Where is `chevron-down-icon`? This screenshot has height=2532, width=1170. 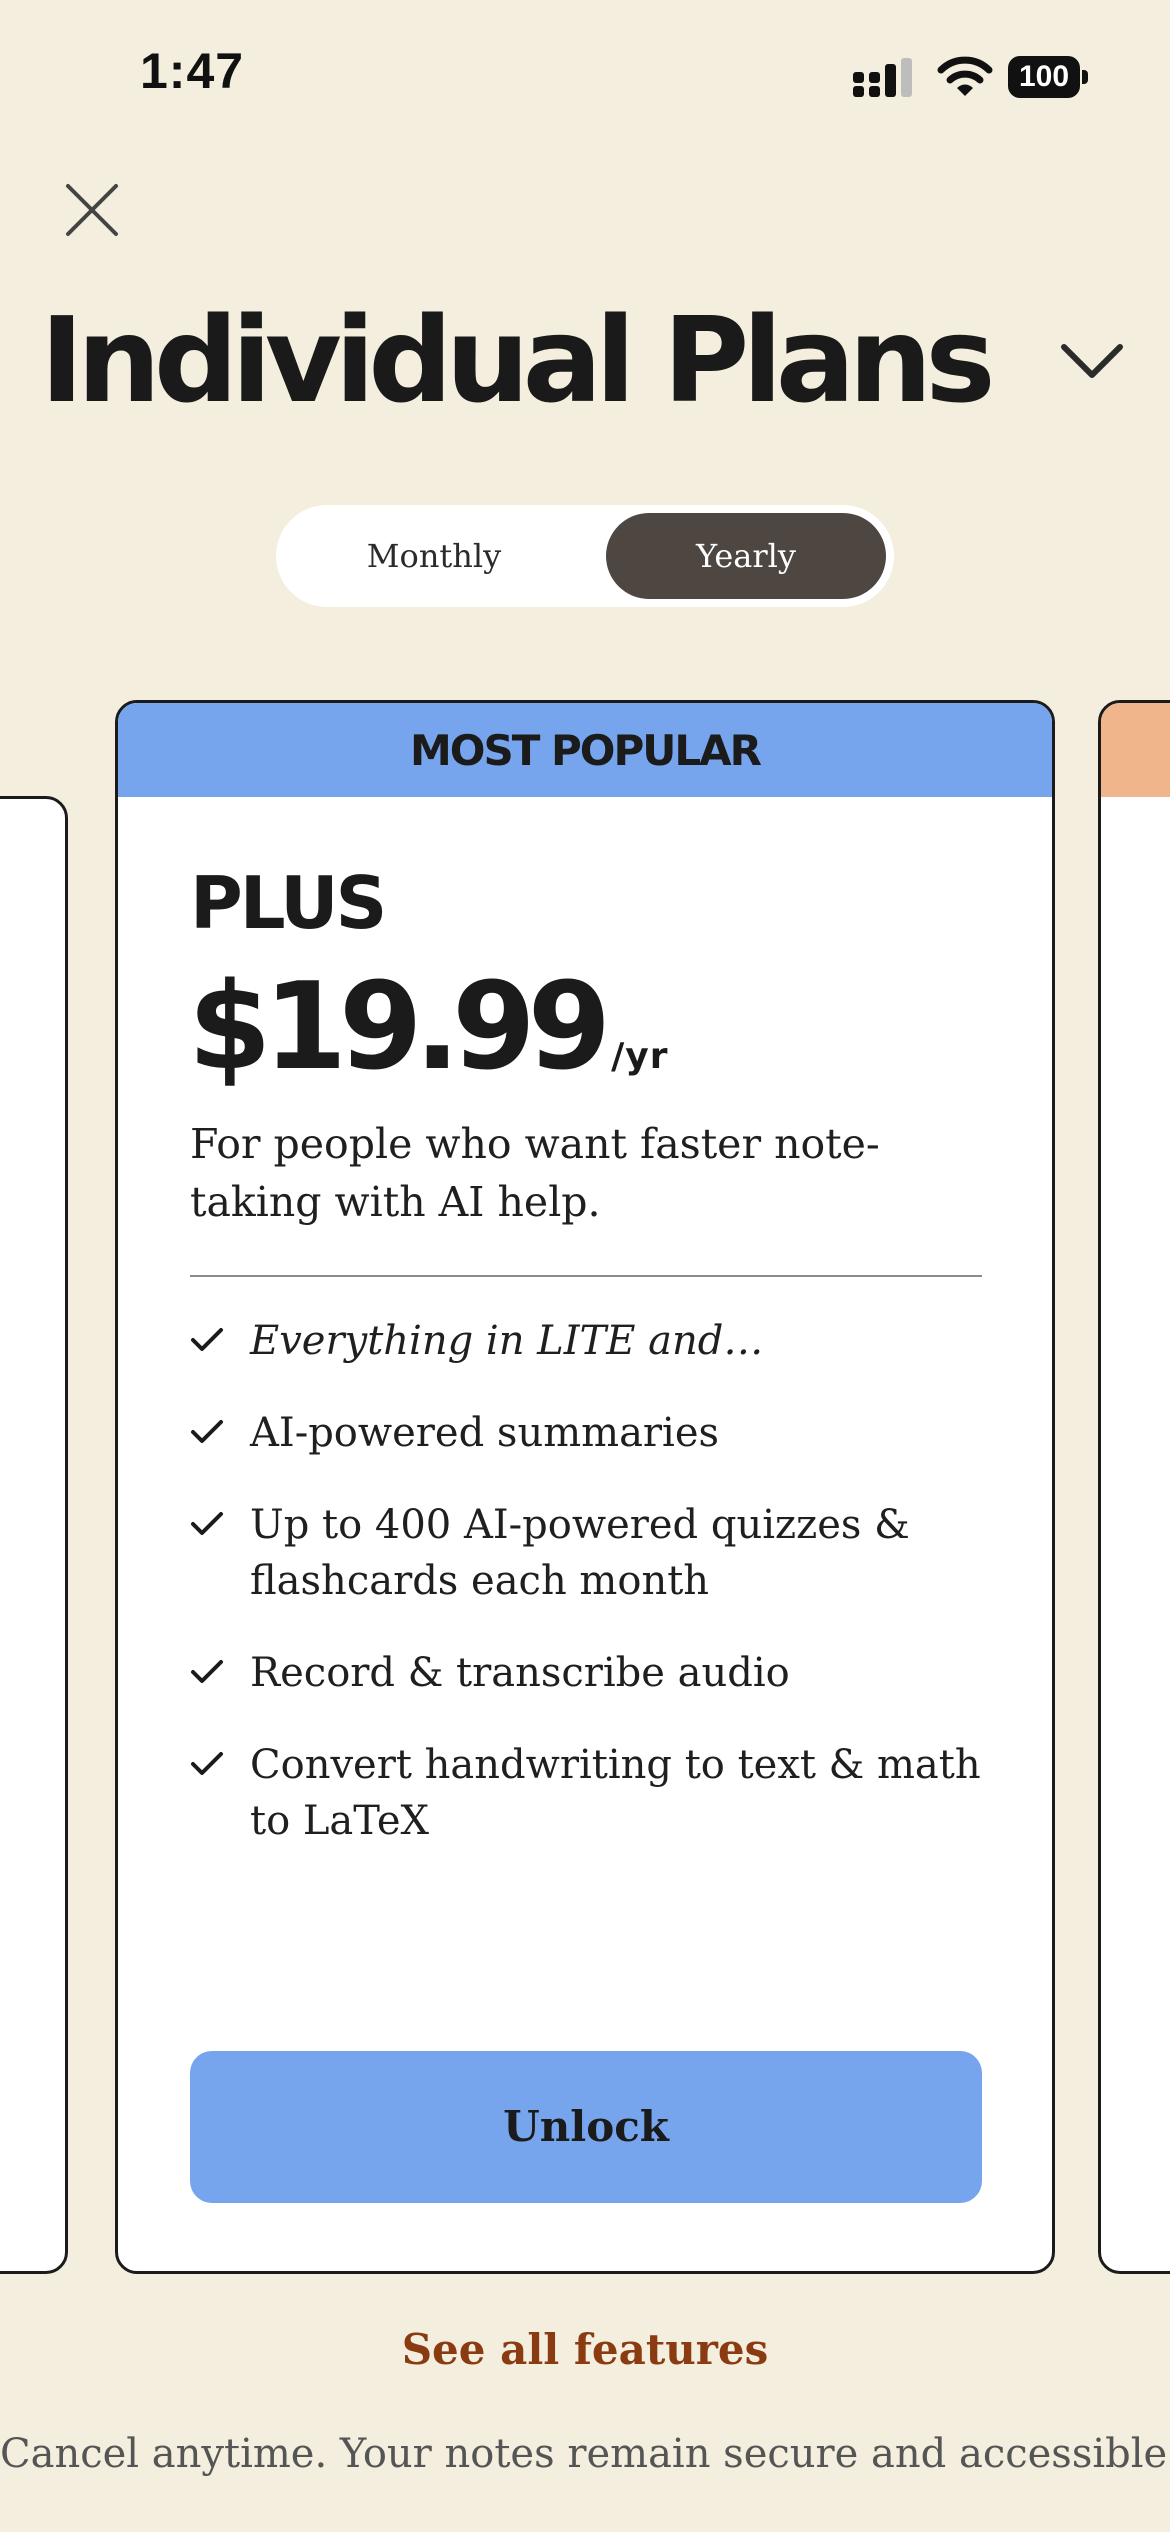
chevron-down-icon is located at coordinates (1092, 360).